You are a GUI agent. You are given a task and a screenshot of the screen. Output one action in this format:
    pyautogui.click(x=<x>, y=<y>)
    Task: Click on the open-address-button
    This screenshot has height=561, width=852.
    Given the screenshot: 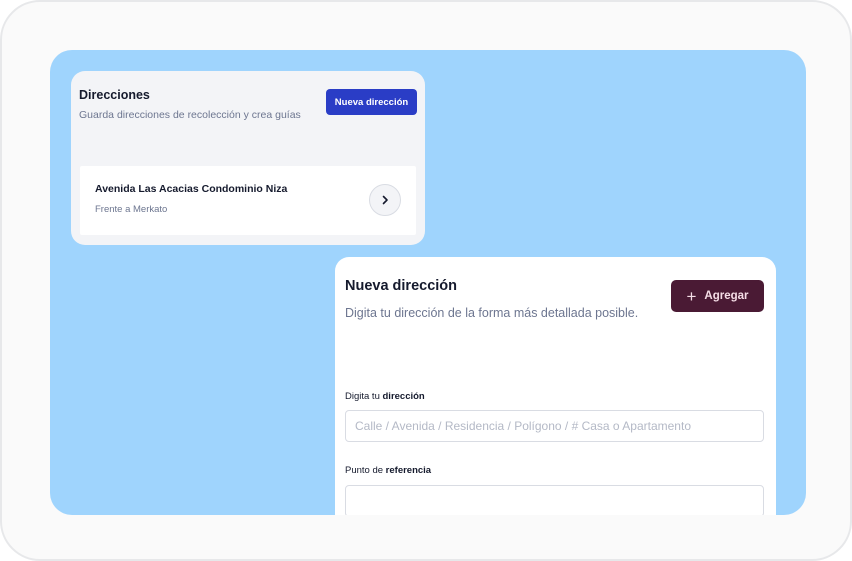 What is the action you would take?
    pyautogui.click(x=385, y=200)
    